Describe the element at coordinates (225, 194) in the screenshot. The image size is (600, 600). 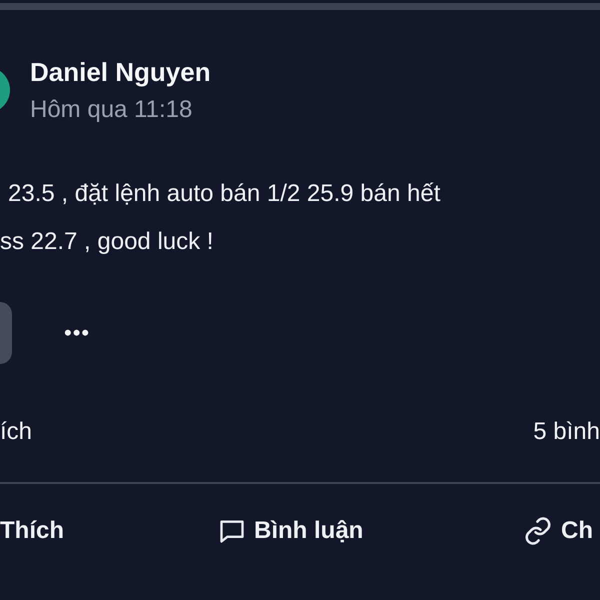
I see `post-text: 23.5 , đặt lệnh auto bán 1/2 25.9 bán hết` at that location.